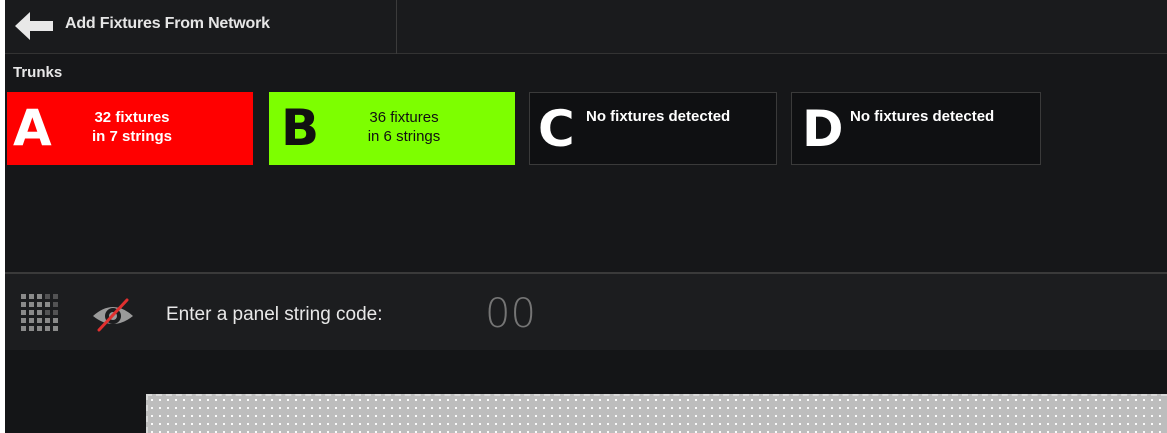  Describe the element at coordinates (404, 127) in the screenshot. I see `trunk-status: 36 fixtures in 6 strings` at that location.